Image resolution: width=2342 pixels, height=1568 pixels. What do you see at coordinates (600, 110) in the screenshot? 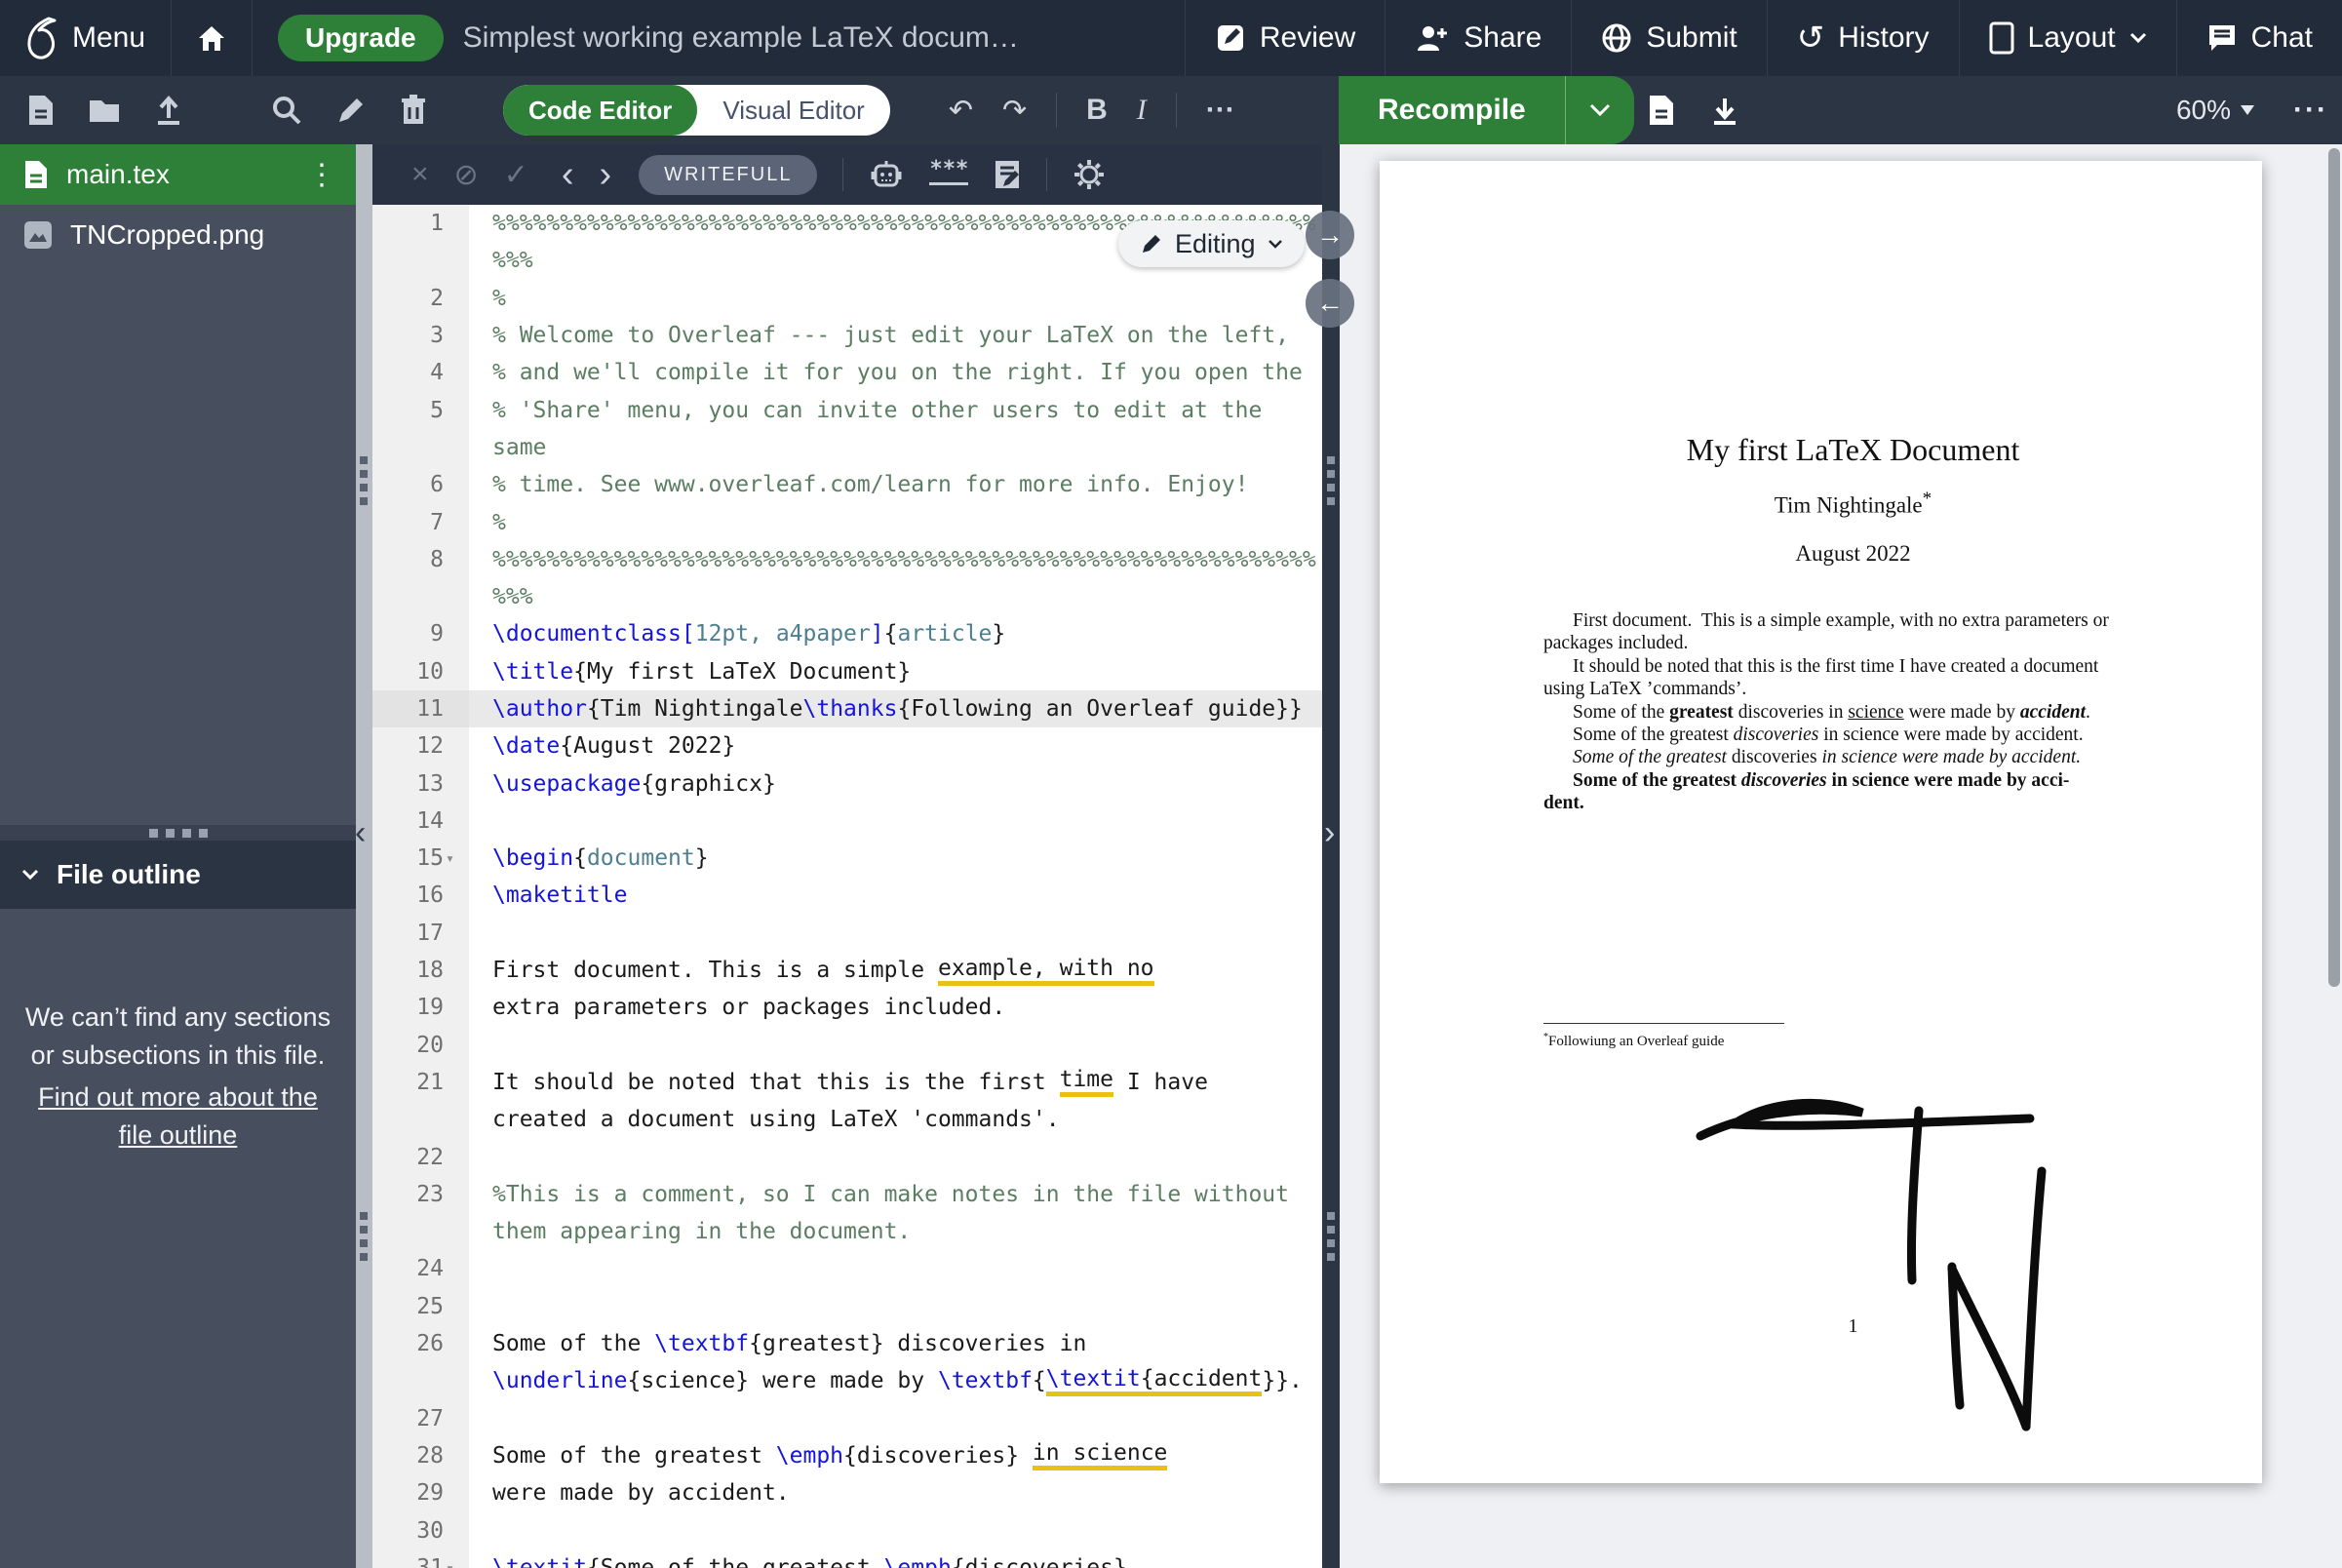
I see `code-editor-toggle: Code Editor` at bounding box center [600, 110].